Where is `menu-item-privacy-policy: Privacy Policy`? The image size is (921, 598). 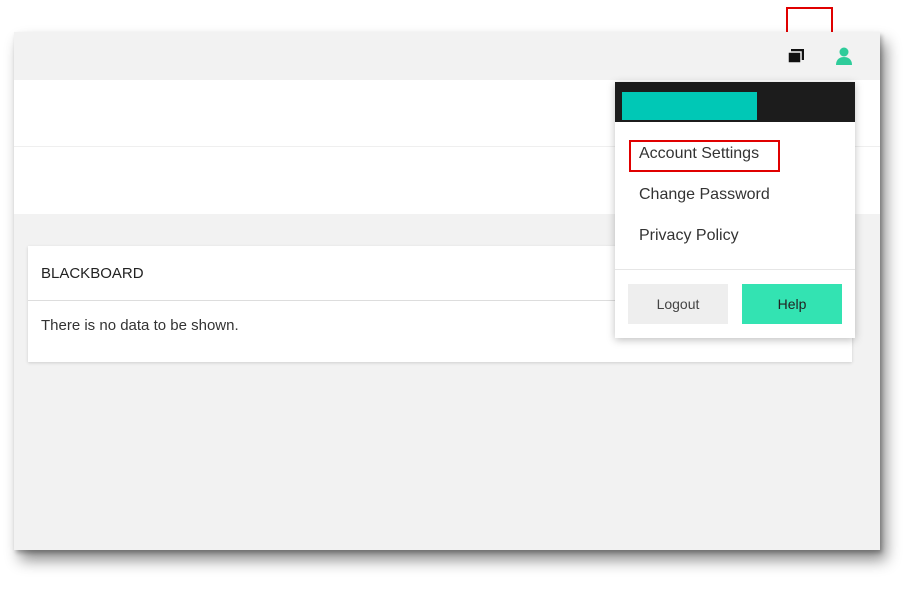
menu-item-privacy-policy: Privacy Policy is located at coordinates (689, 236).